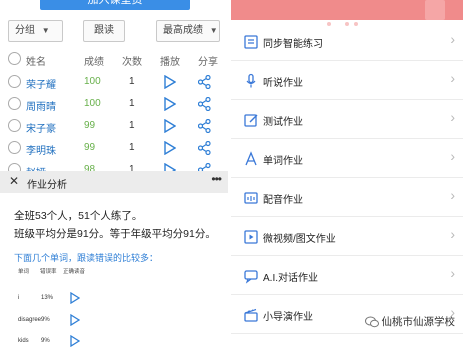 Image resolution: width=463 pixels, height=347 pixels. What do you see at coordinates (132, 62) in the screenshot?
I see `col-count: 次数` at bounding box center [132, 62].